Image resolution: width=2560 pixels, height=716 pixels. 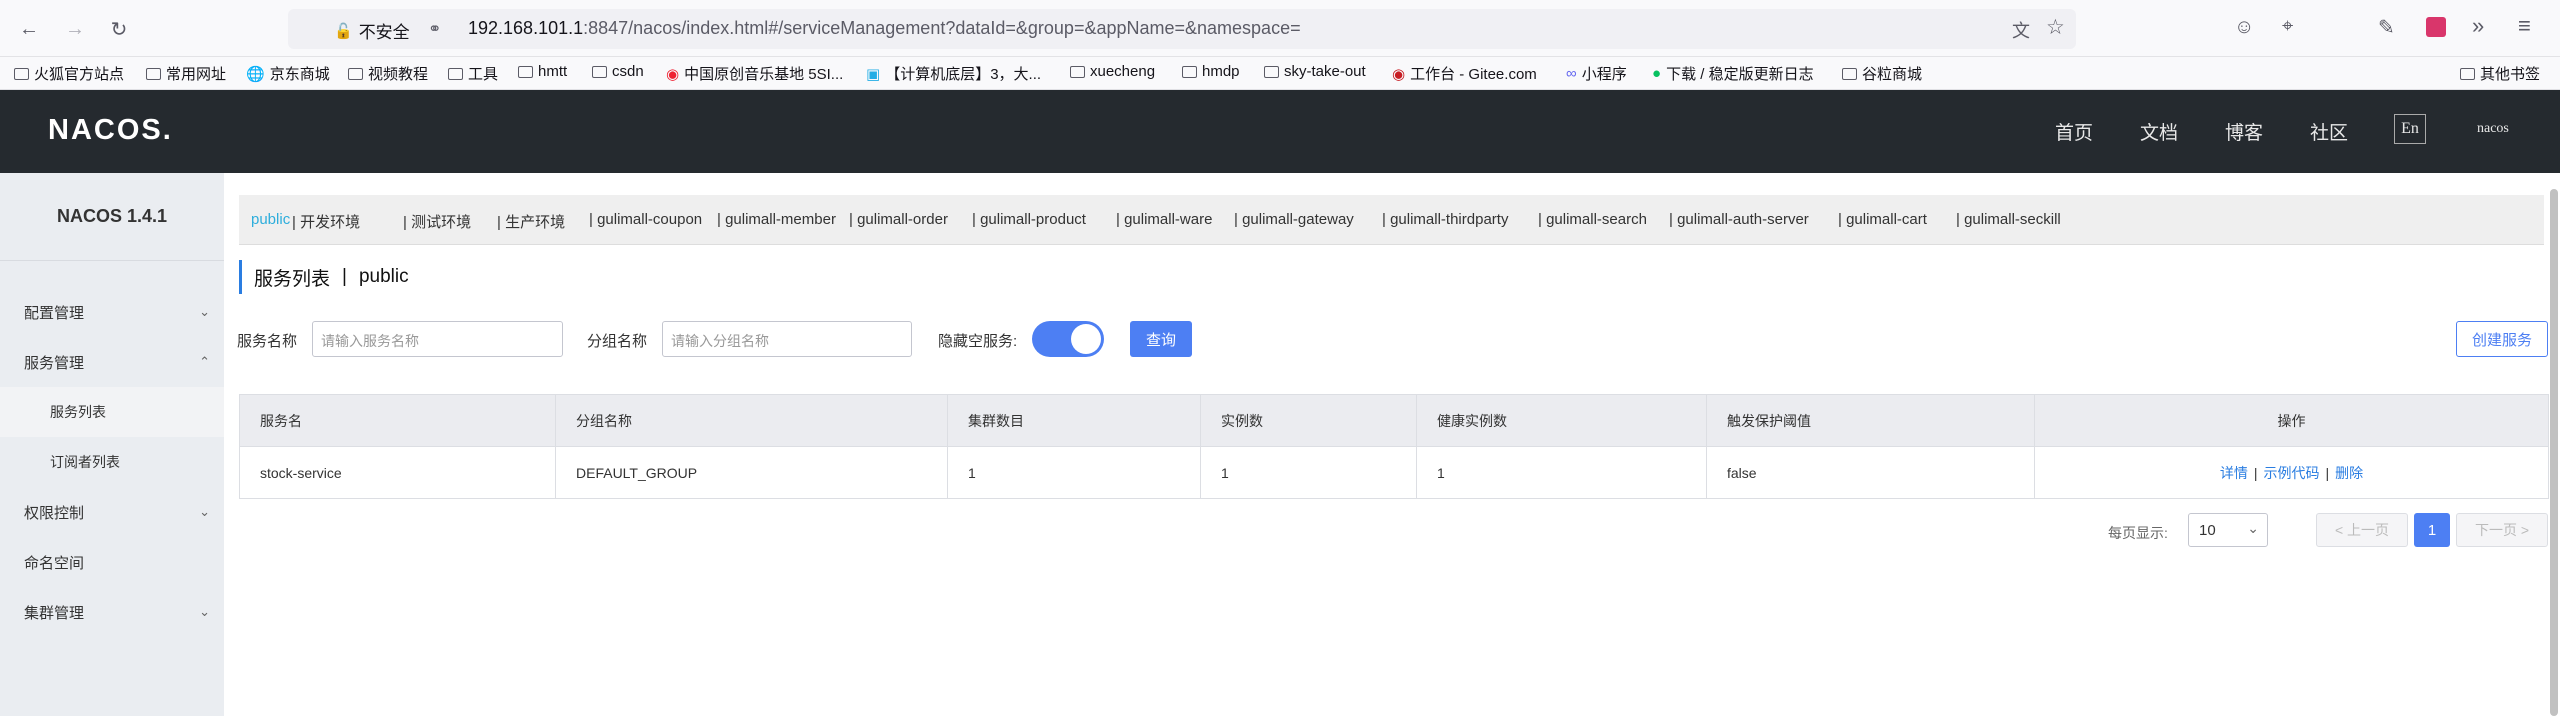 What do you see at coordinates (617, 341) in the screenshot?
I see `group-name-label: 分组名称` at bounding box center [617, 341].